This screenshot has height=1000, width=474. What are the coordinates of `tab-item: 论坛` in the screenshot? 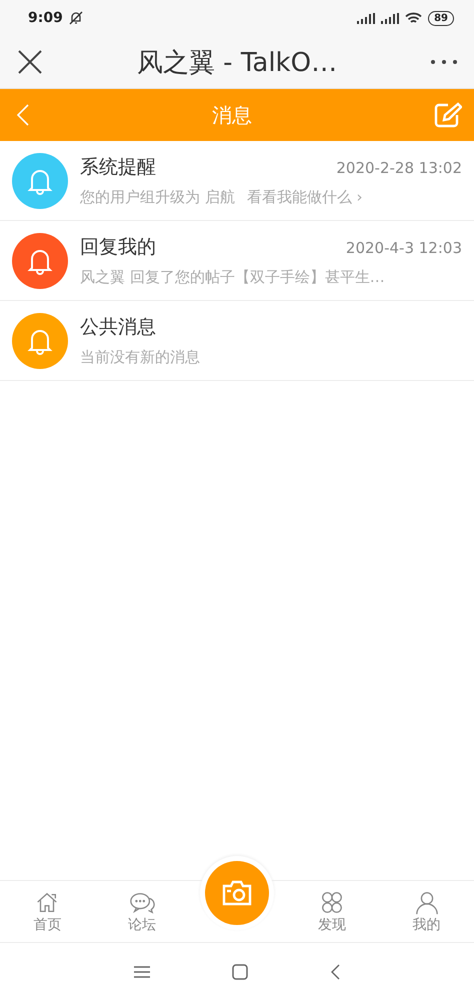 It's located at (142, 911).